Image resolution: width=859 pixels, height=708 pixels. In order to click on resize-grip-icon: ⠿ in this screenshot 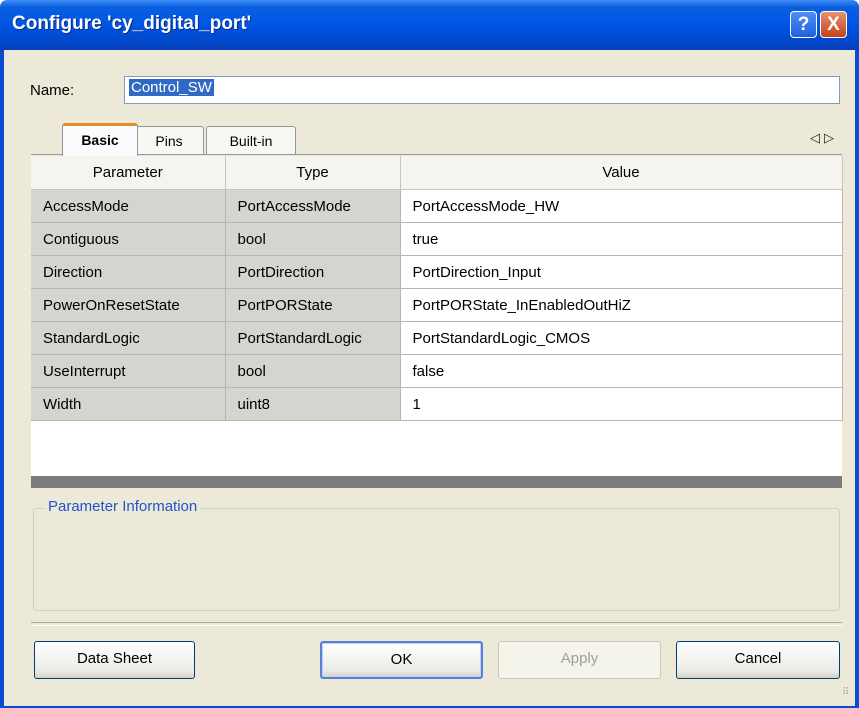, I will do `click(848, 695)`.